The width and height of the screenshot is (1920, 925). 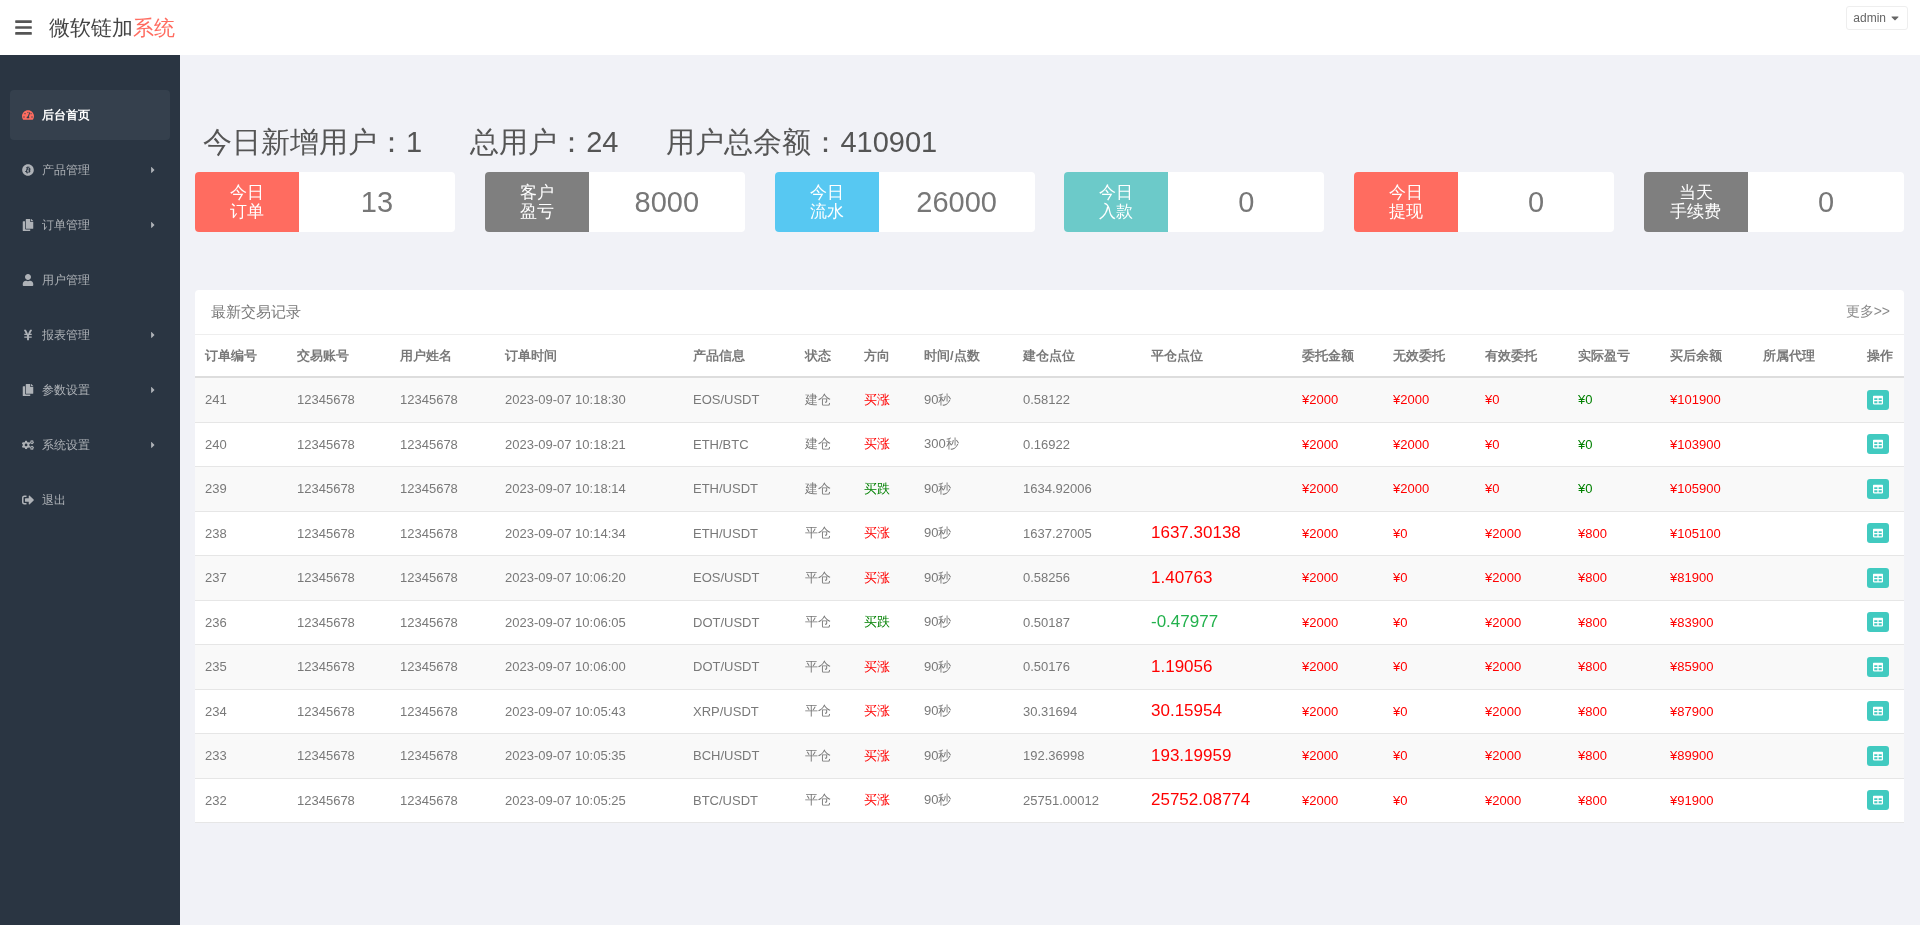 I want to click on table-cell: BTC/USDT, so click(x=725, y=800).